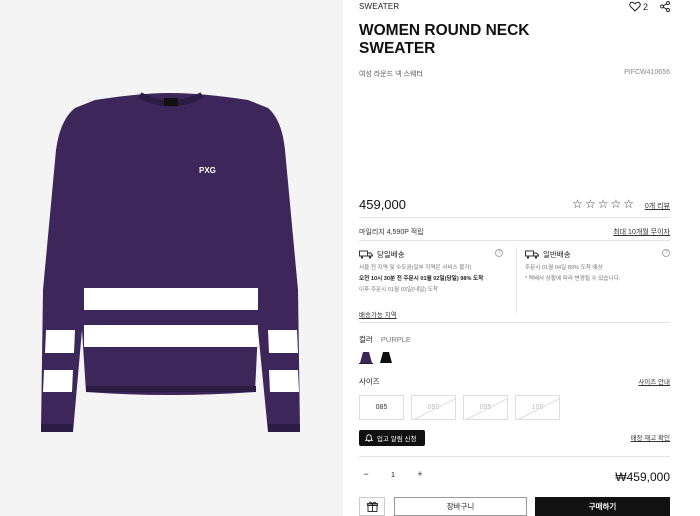 Image resolution: width=700 pixels, height=516 pixels. Describe the element at coordinates (366, 474) in the screenshot. I see `quantity-minus-button: −` at that location.